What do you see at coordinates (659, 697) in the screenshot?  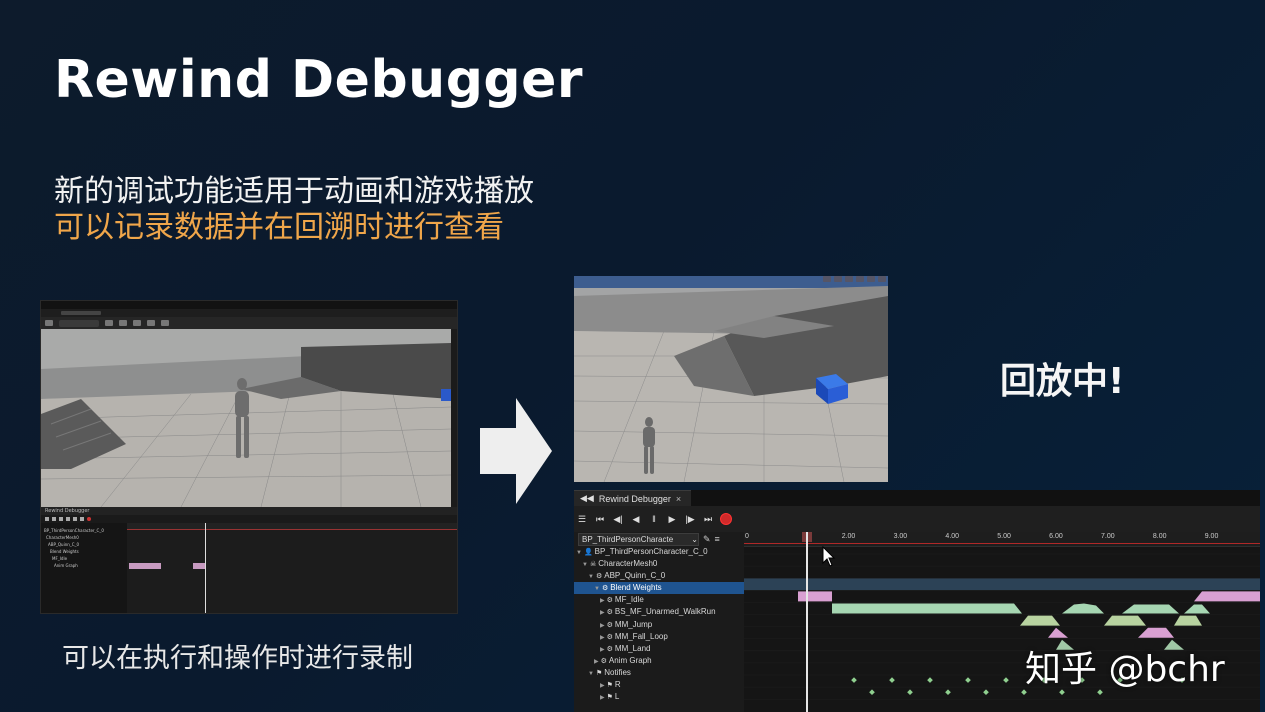 I see `tree-row: ▶ ⚑ L` at bounding box center [659, 697].